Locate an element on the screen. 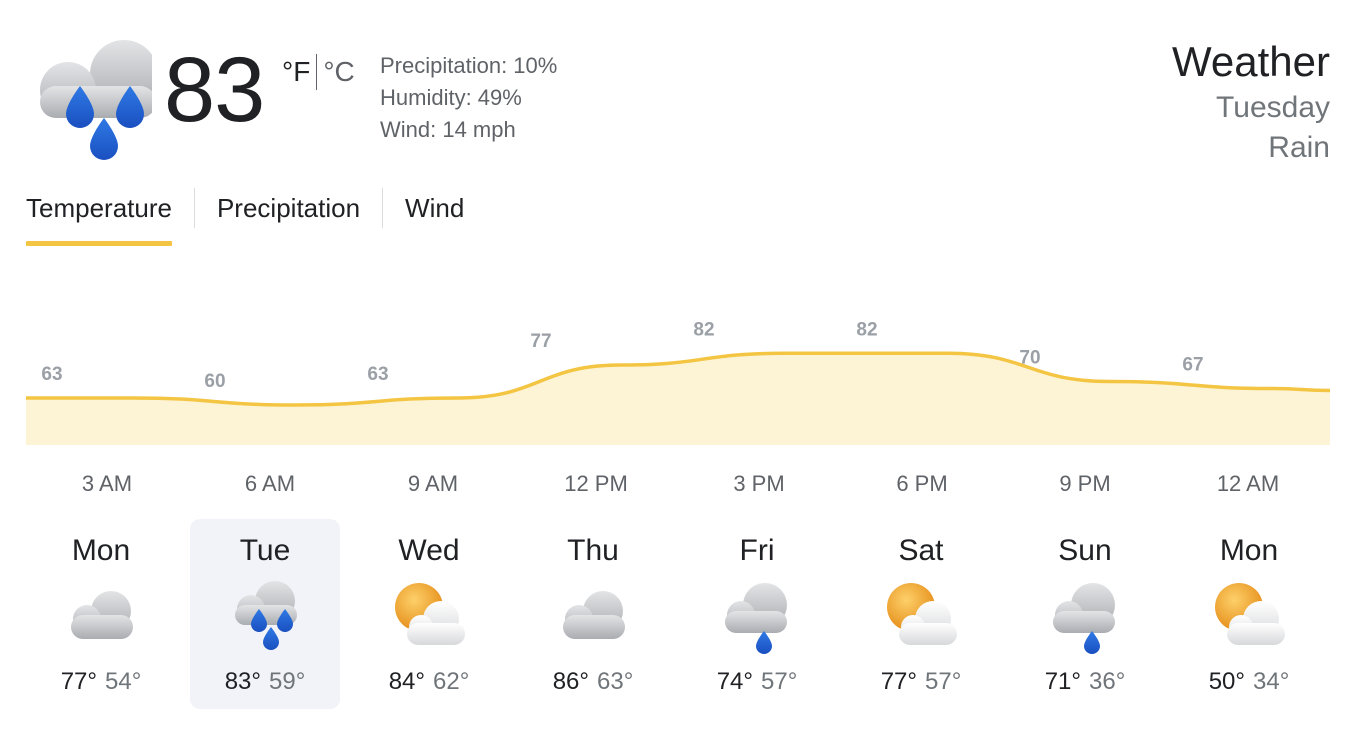 The width and height of the screenshot is (1356, 732). tab-temperature: Temperature is located at coordinates (99, 216).